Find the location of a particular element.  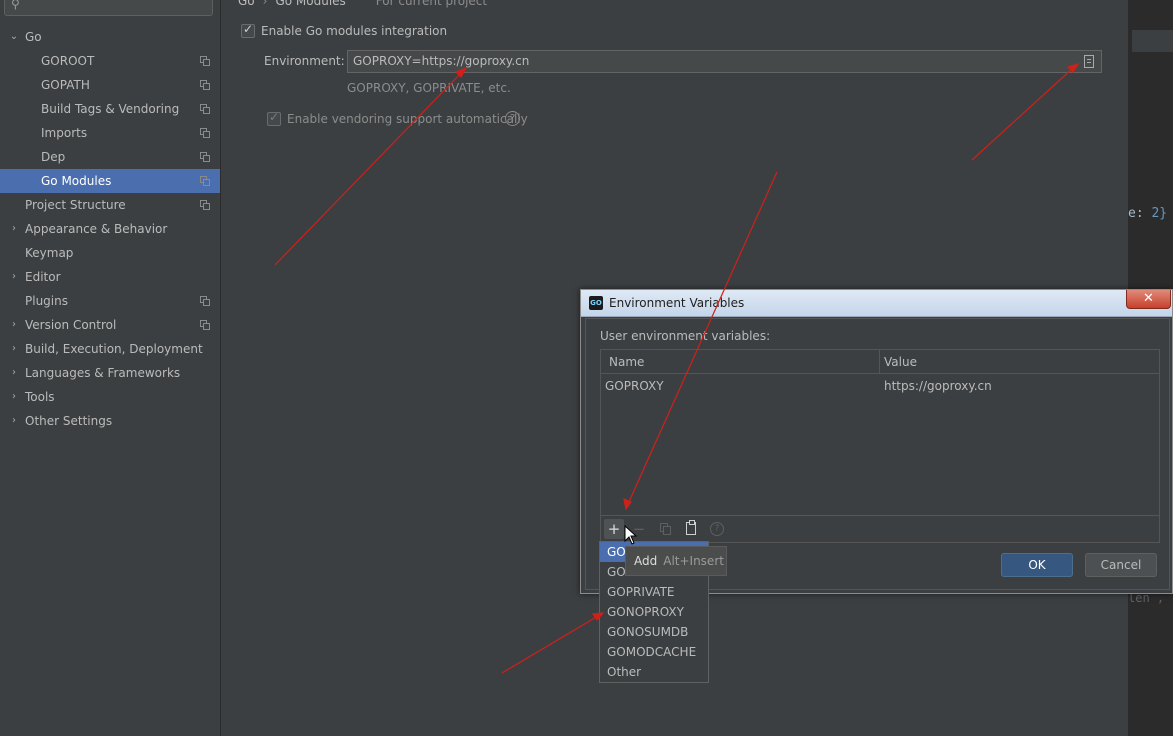

clipboard-icon is located at coordinates (691, 527).